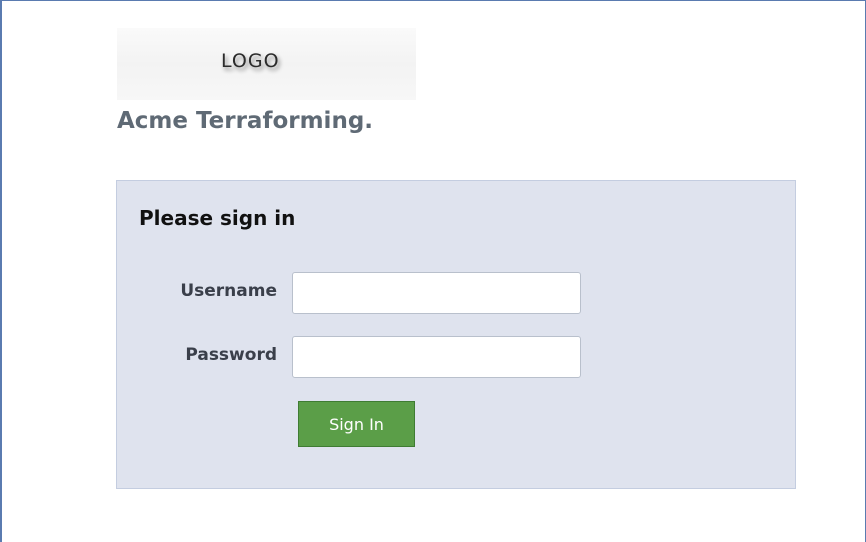 The width and height of the screenshot is (866, 542). I want to click on logo: LOGO, so click(266, 64).